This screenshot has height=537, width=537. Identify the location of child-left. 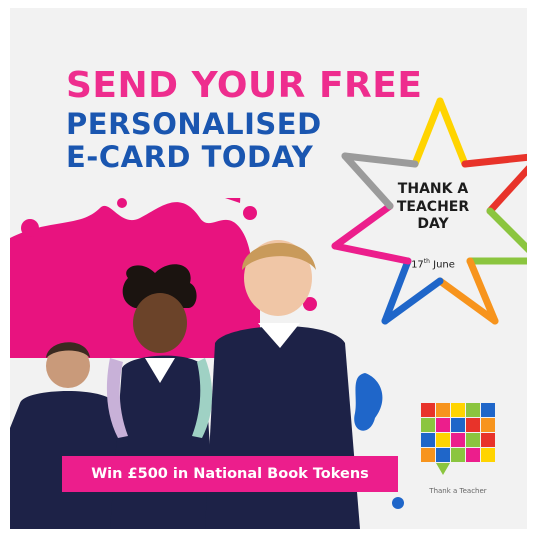
(67, 435).